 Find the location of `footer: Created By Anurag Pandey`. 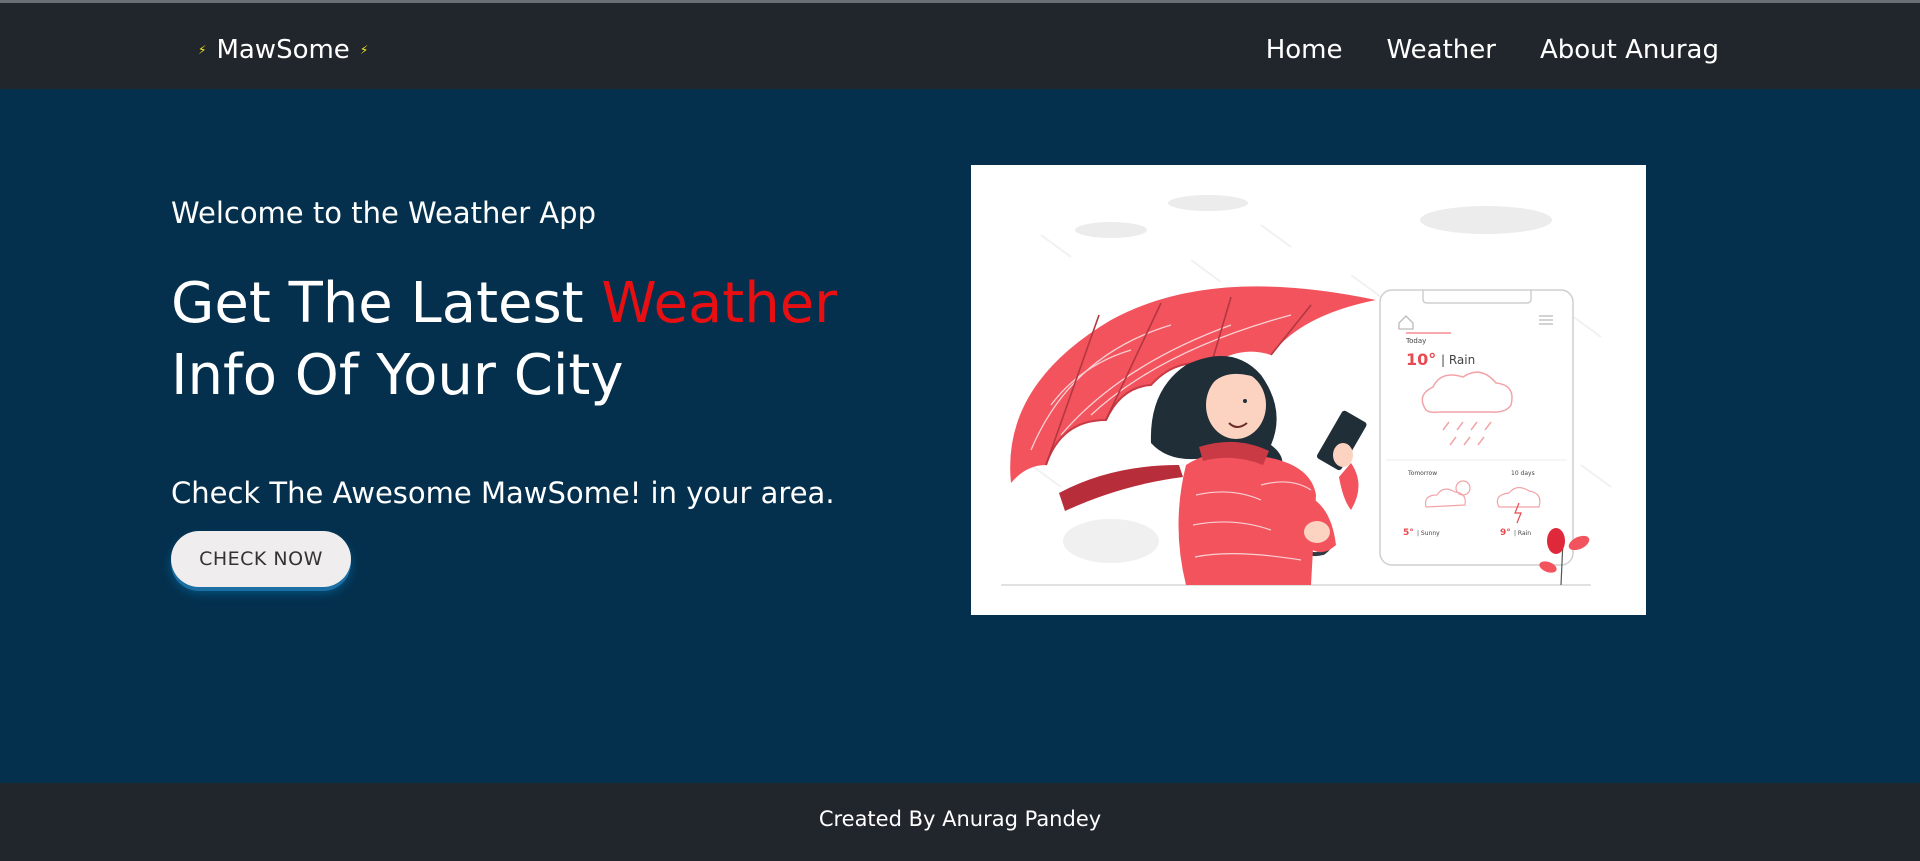

footer: Created By Anurag Pandey is located at coordinates (960, 822).